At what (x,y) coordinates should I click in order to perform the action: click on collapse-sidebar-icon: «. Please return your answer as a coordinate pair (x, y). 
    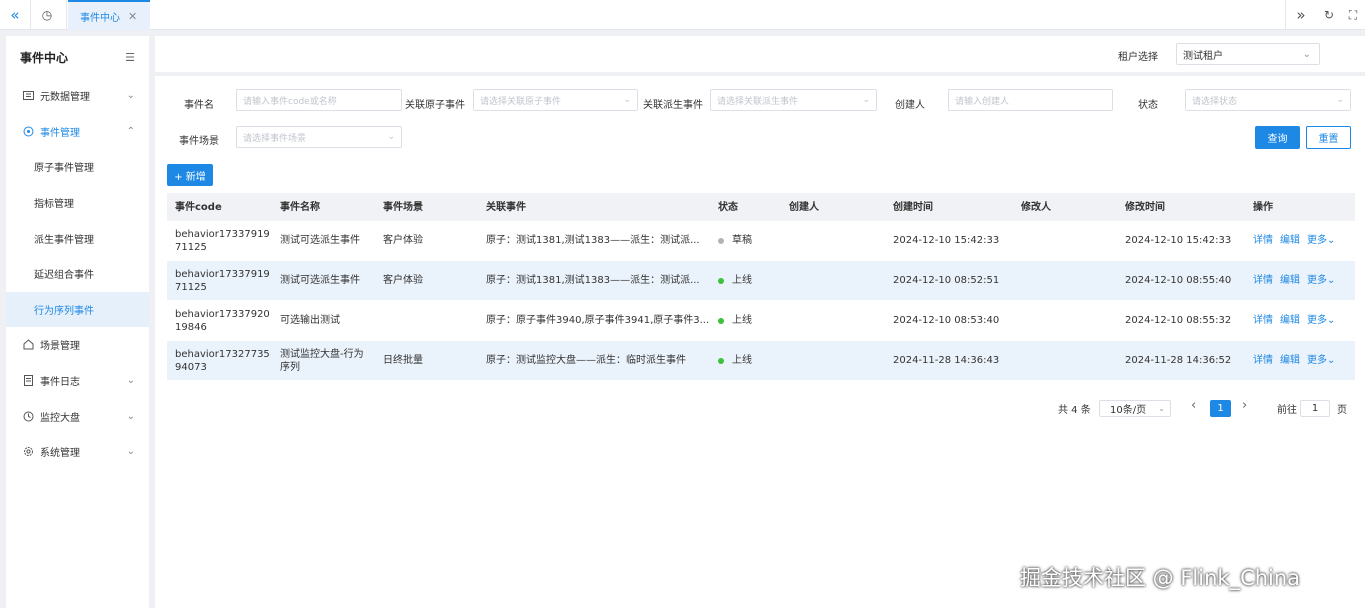
    Looking at the image, I should click on (15, 15).